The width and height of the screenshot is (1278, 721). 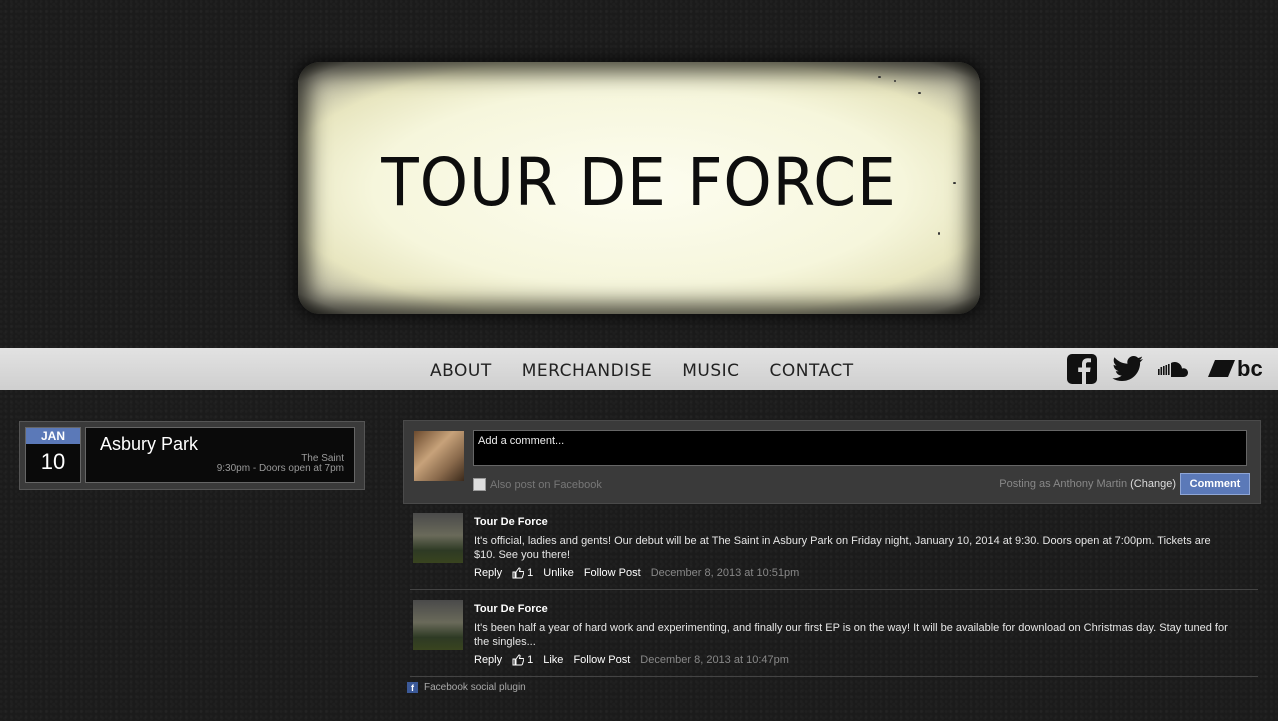 I want to click on user-avatar, so click(x=439, y=456).